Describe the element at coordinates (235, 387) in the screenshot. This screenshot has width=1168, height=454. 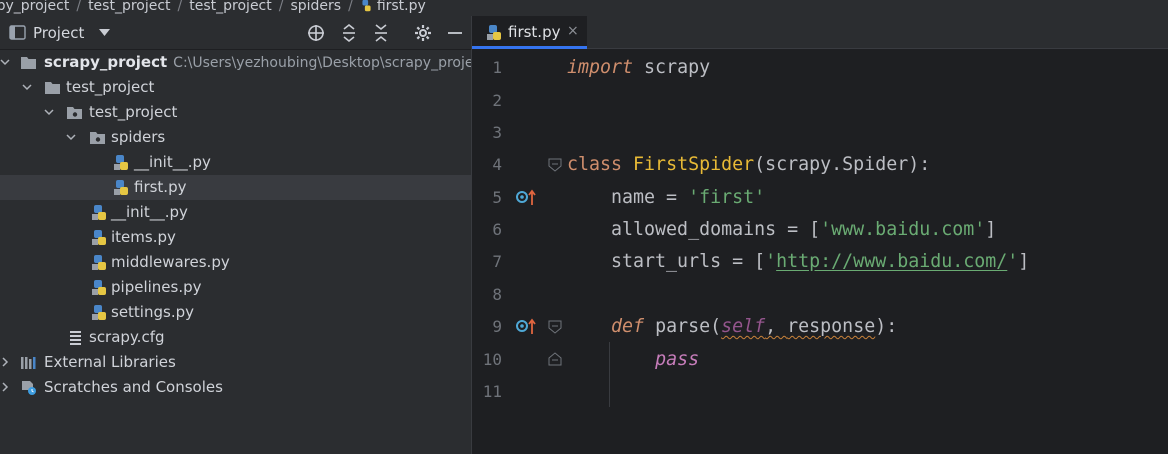
I see `tree-item-scratches-and-consoles: Scratches and Consoles` at that location.